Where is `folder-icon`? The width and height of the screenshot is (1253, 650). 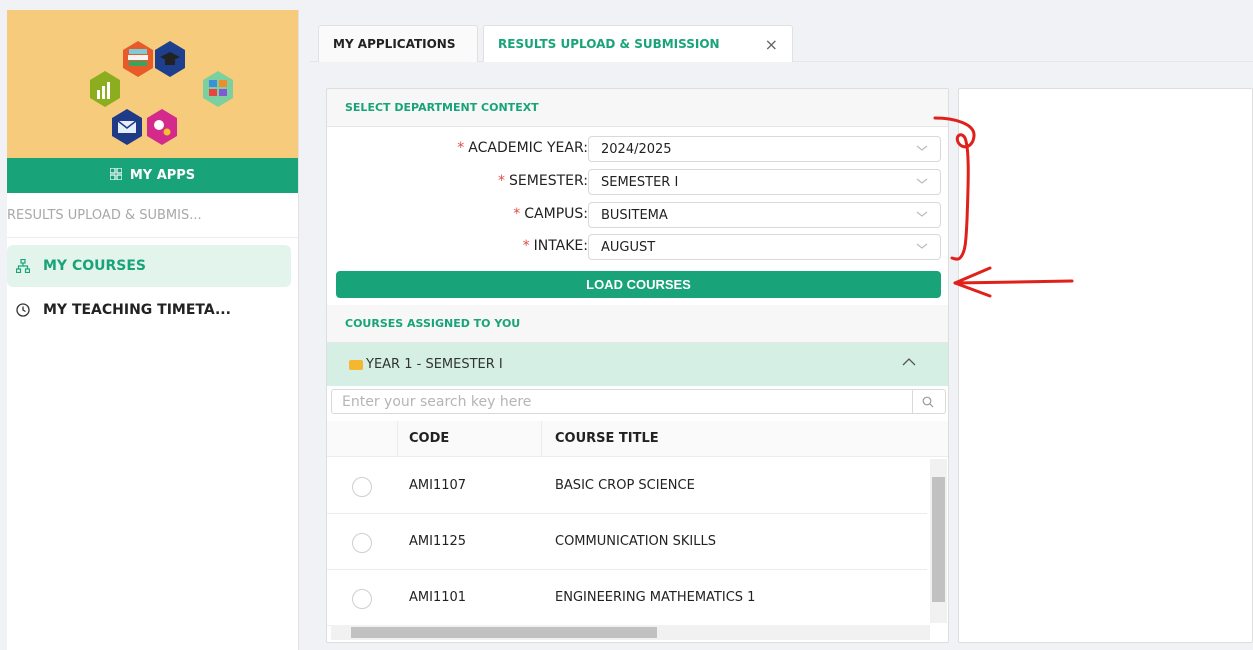
folder-icon is located at coordinates (356, 364).